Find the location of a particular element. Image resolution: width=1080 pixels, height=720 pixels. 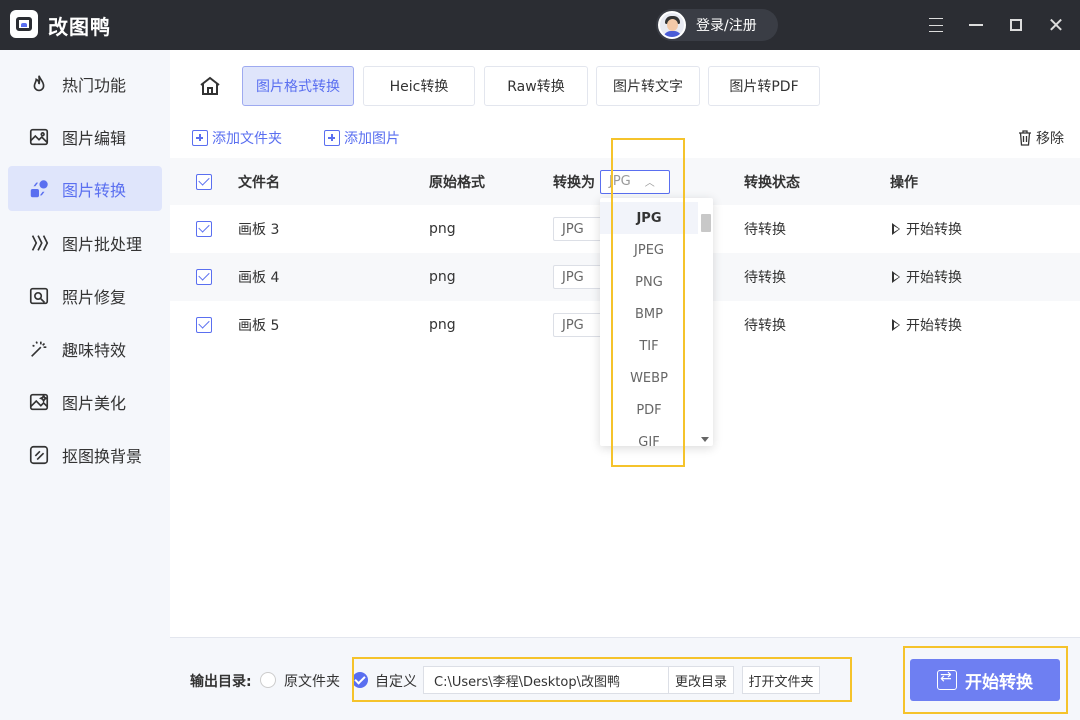

dropdown-option-jpg: JPG is located at coordinates (649, 218).